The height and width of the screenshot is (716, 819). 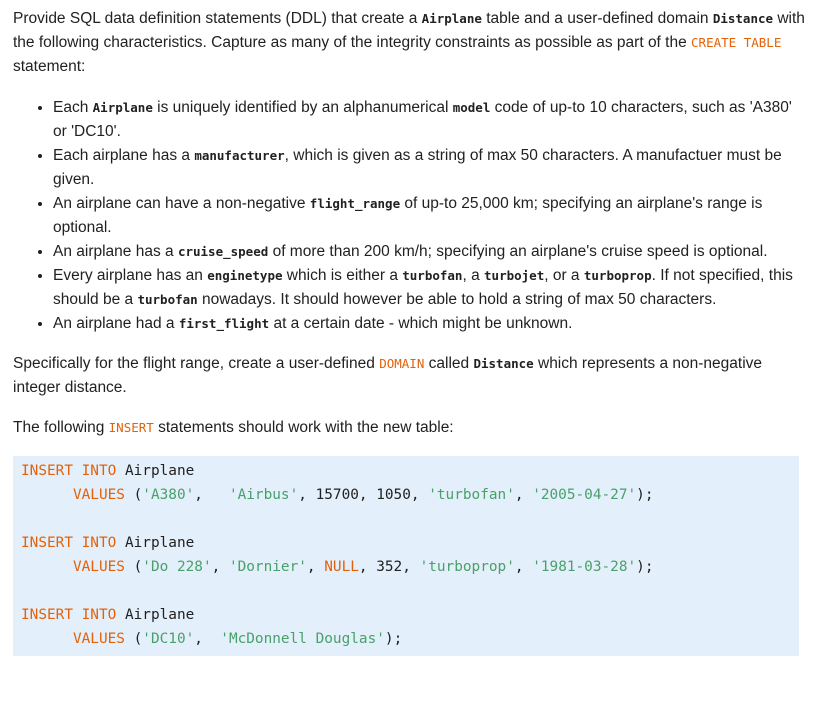 What do you see at coordinates (389, 567) in the screenshot?
I see `sql-numbers: , 352,` at bounding box center [389, 567].